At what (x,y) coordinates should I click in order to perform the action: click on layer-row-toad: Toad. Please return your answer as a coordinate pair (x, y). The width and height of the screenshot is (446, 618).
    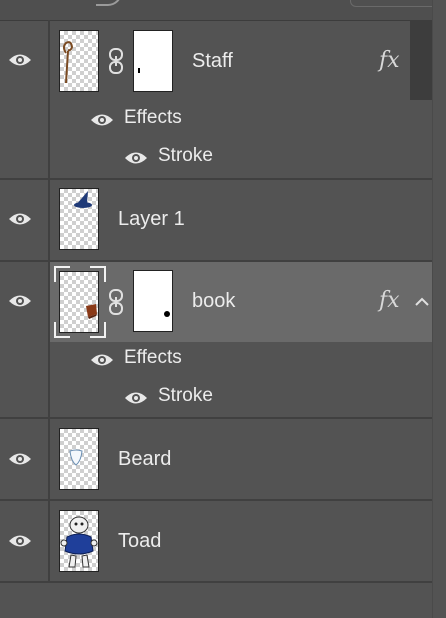
    Looking at the image, I should click on (216, 542).